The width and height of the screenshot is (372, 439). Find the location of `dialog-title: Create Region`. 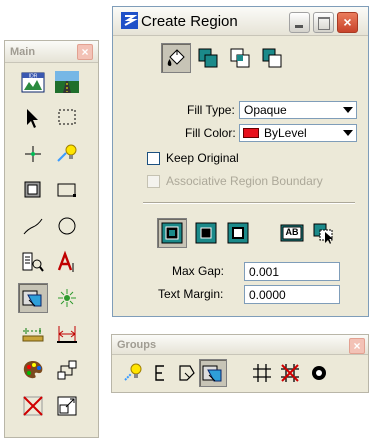

dialog-title: Create Region is located at coordinates (189, 21).